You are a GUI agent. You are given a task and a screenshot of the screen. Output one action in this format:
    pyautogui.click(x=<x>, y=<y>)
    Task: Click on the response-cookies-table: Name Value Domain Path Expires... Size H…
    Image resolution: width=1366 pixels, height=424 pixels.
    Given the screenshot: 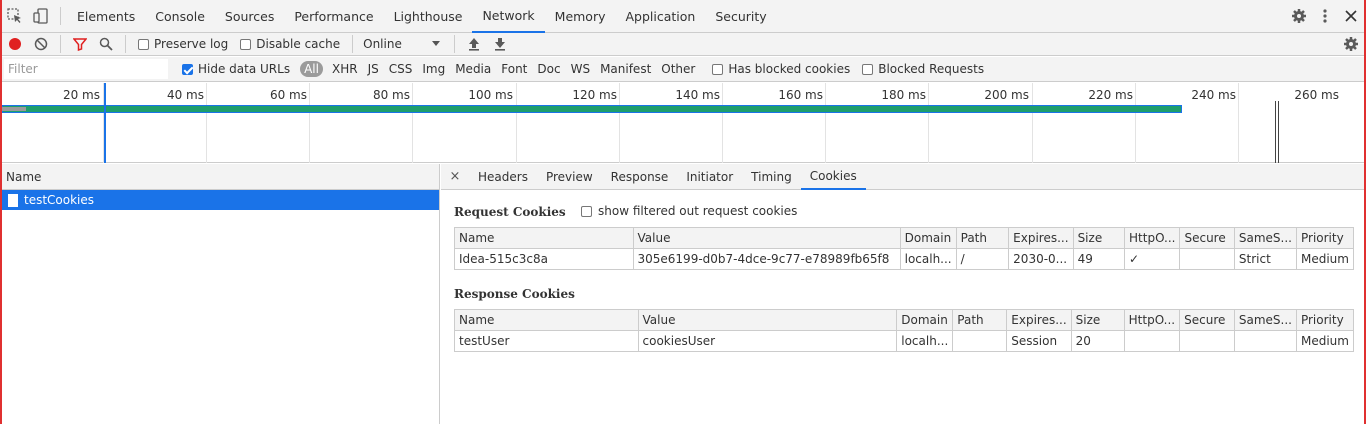 What is the action you would take?
    pyautogui.click(x=904, y=330)
    